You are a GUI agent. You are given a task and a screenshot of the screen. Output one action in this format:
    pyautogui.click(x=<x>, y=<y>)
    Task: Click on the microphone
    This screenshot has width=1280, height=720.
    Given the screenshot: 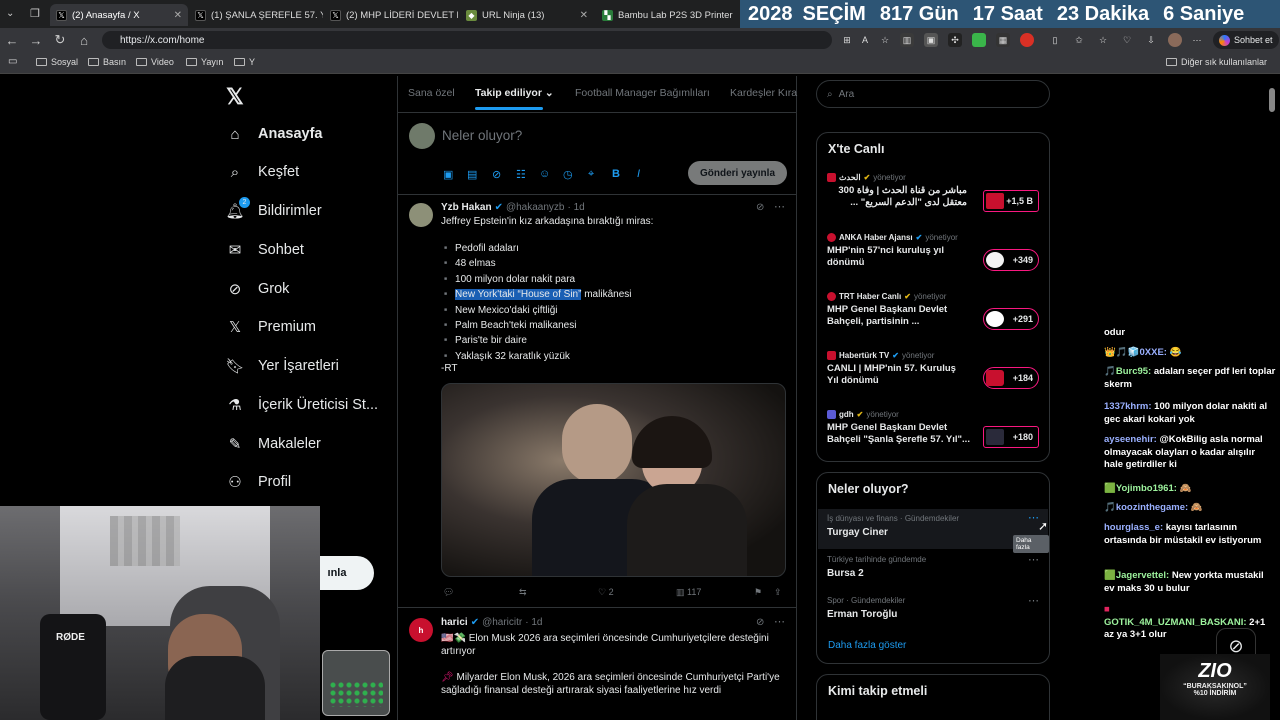 What is the action you would take?
    pyautogui.click(x=73, y=667)
    